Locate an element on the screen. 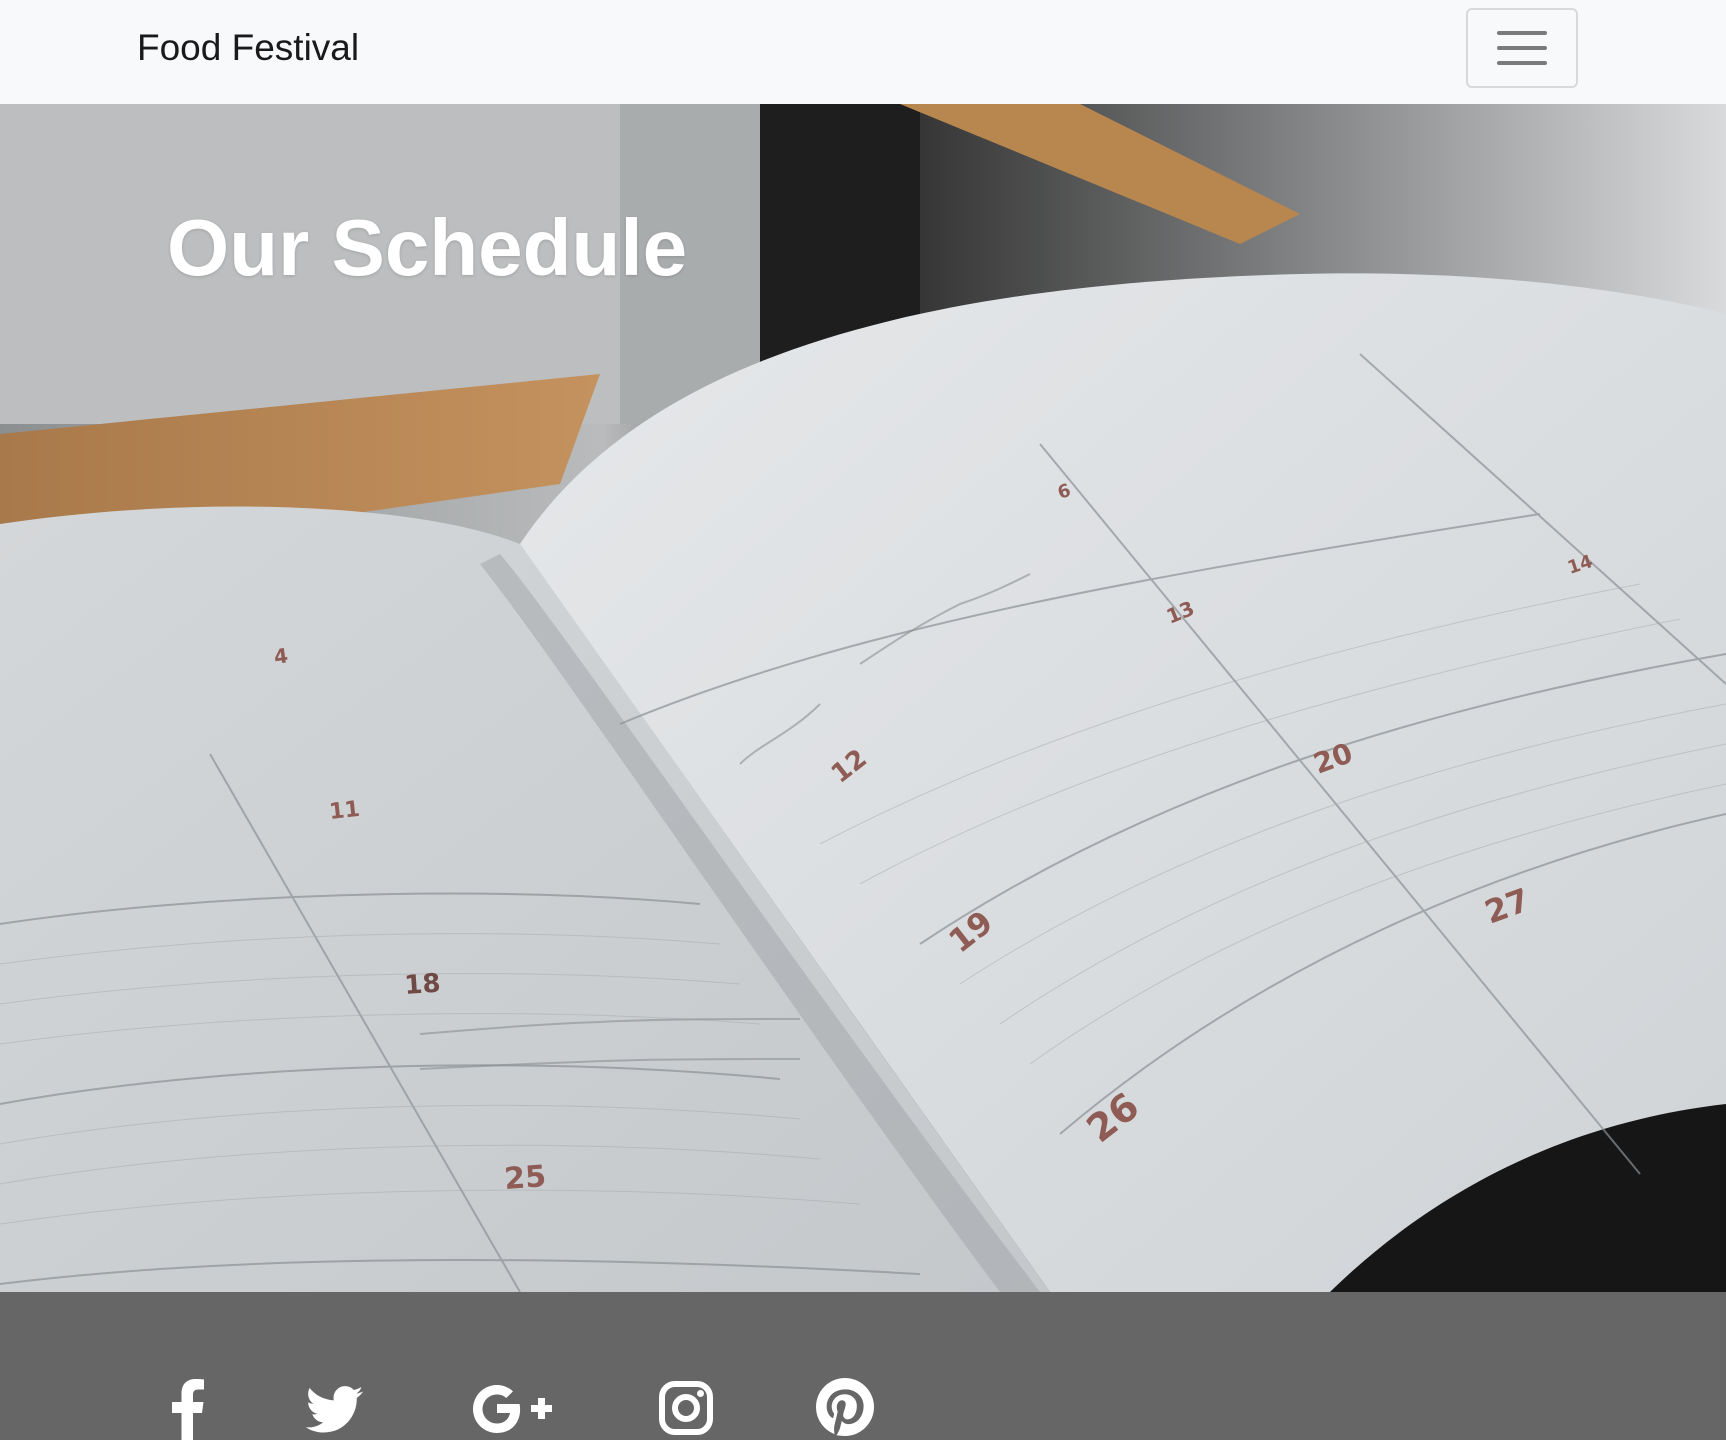  calendar-number: 11 is located at coordinates (344, 811).